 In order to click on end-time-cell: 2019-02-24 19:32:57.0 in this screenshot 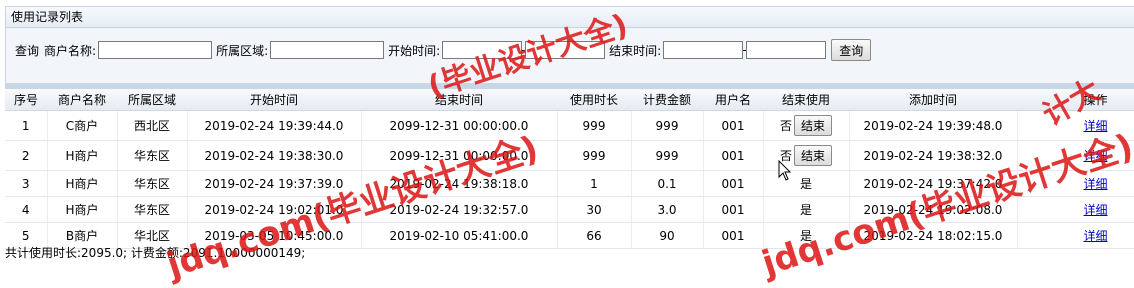, I will do `click(459, 209)`.